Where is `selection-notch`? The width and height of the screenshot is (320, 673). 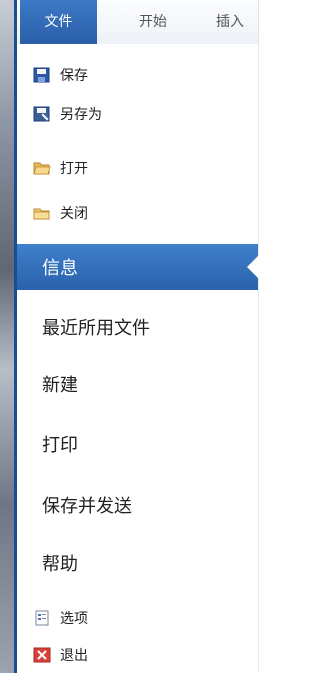 selection-notch is located at coordinates (253, 267).